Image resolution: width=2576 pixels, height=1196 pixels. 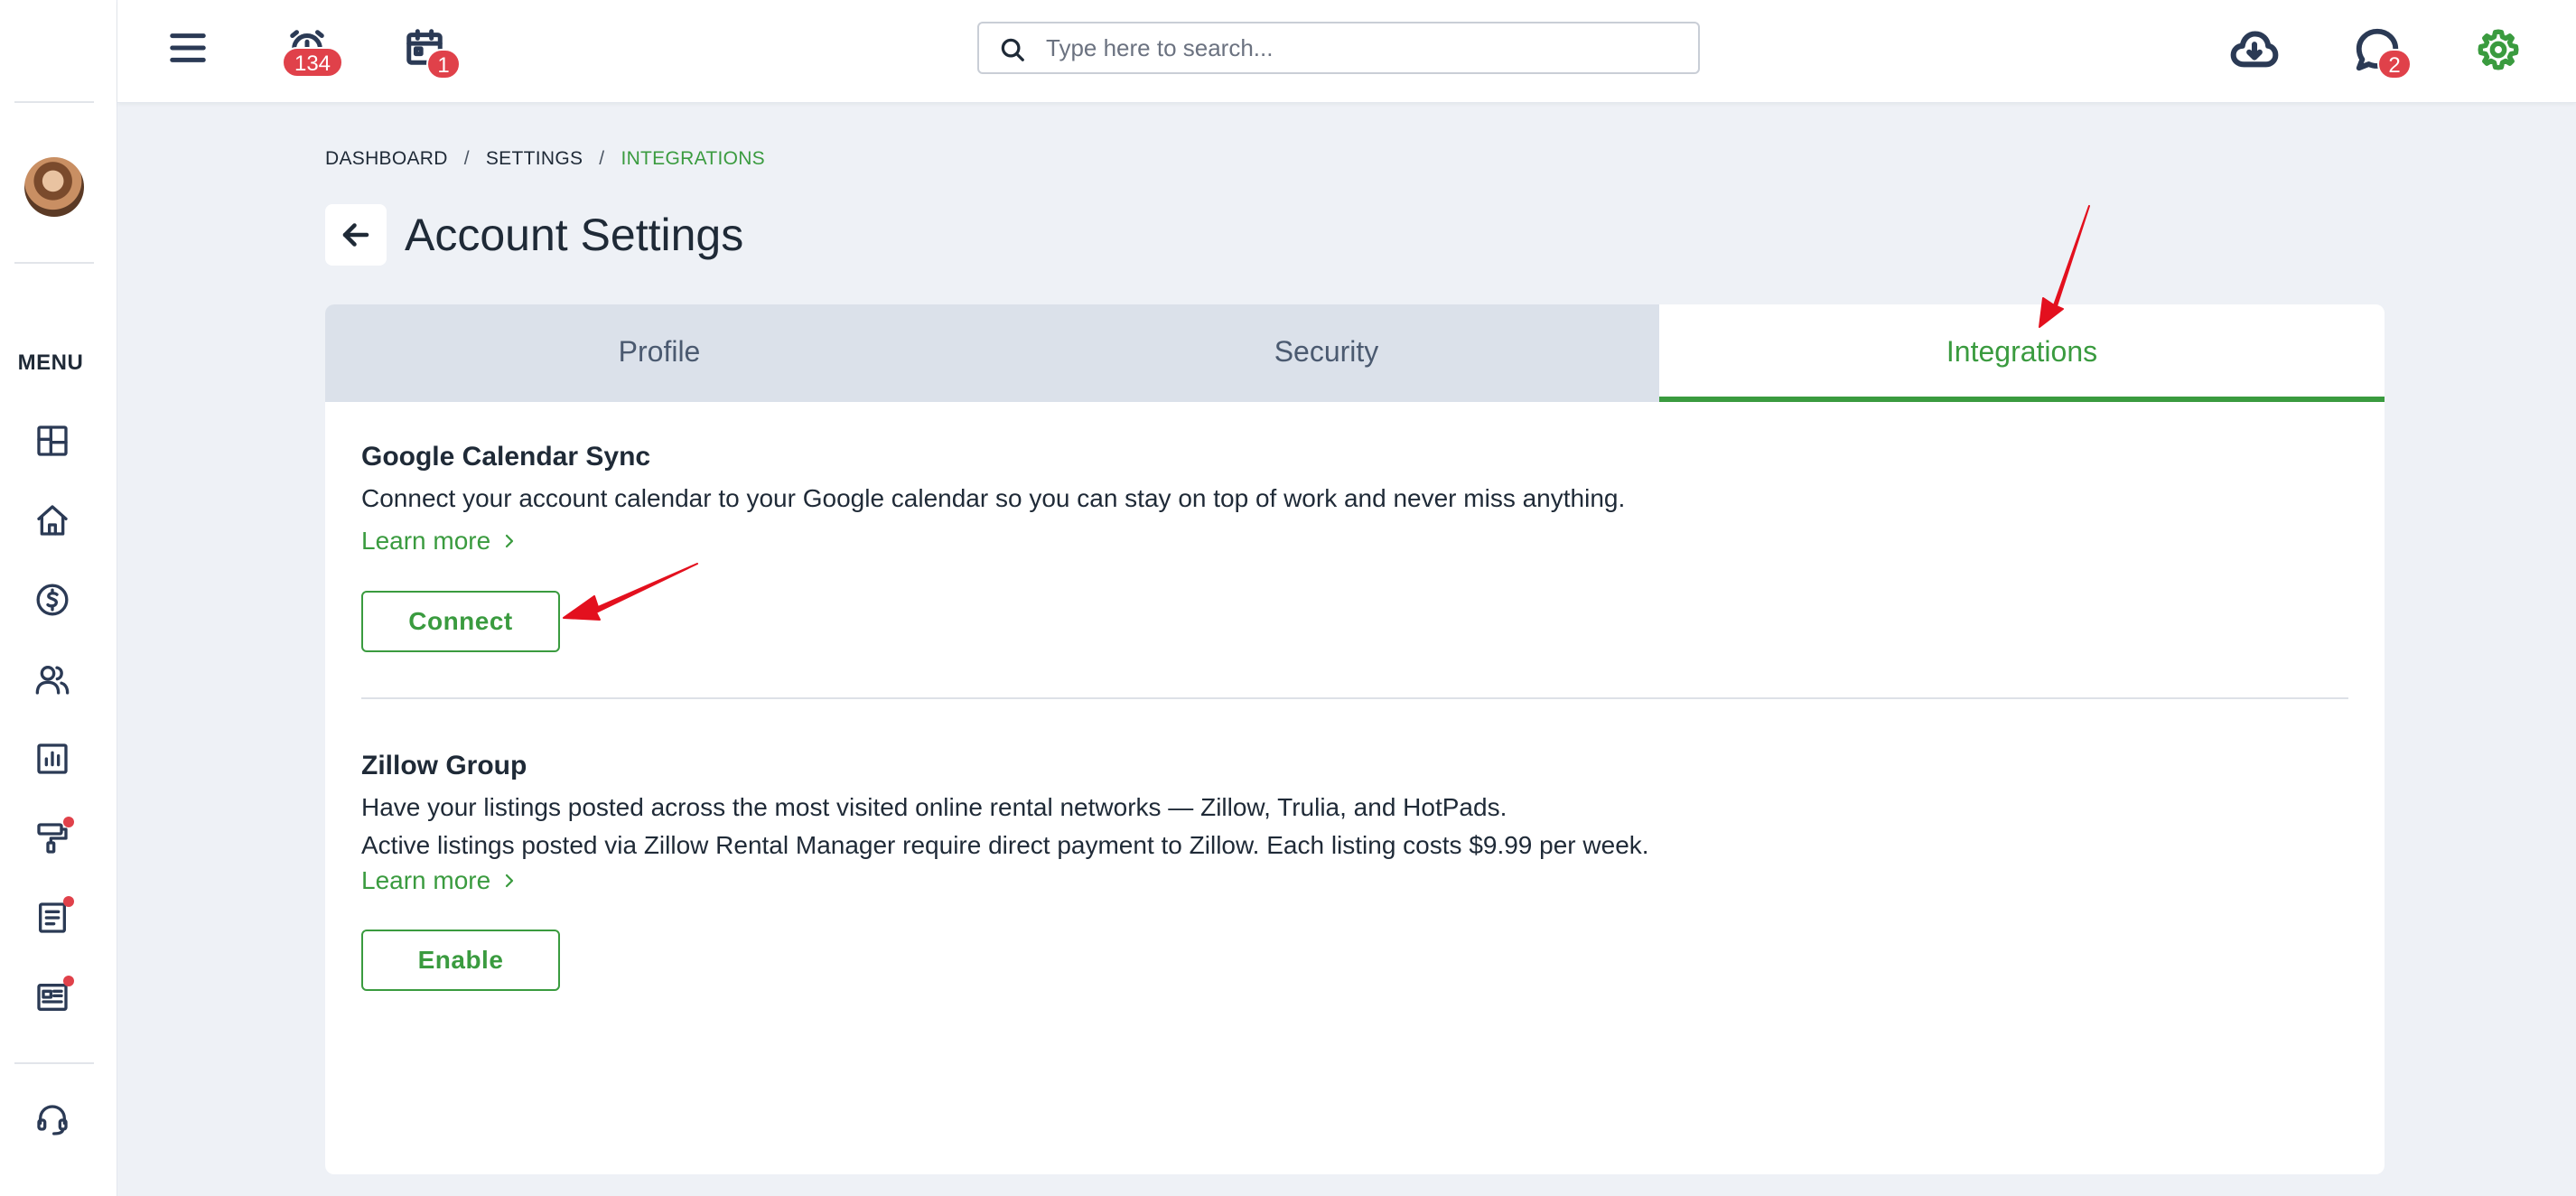 I want to click on enable-button: Enable, so click(x=460, y=960).